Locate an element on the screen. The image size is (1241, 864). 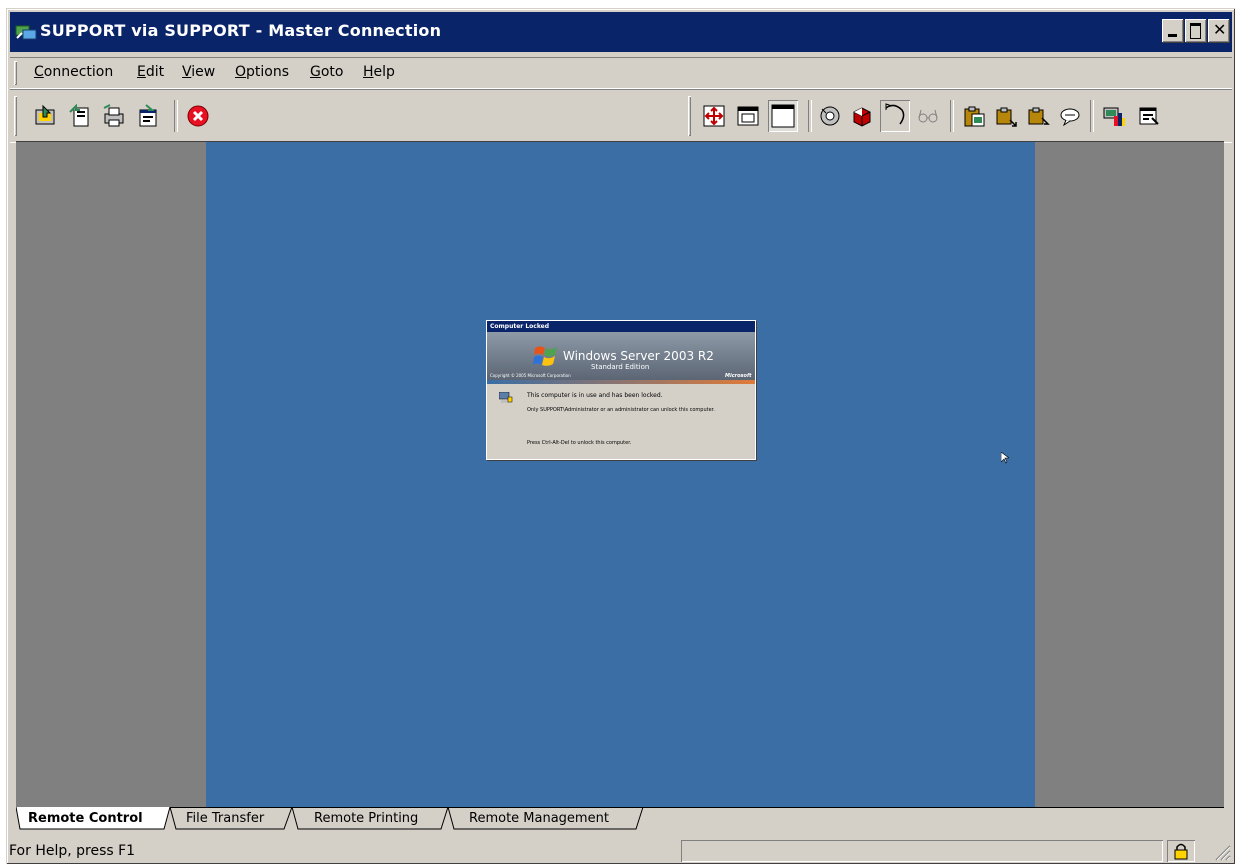
menu-help: Help is located at coordinates (379, 72).